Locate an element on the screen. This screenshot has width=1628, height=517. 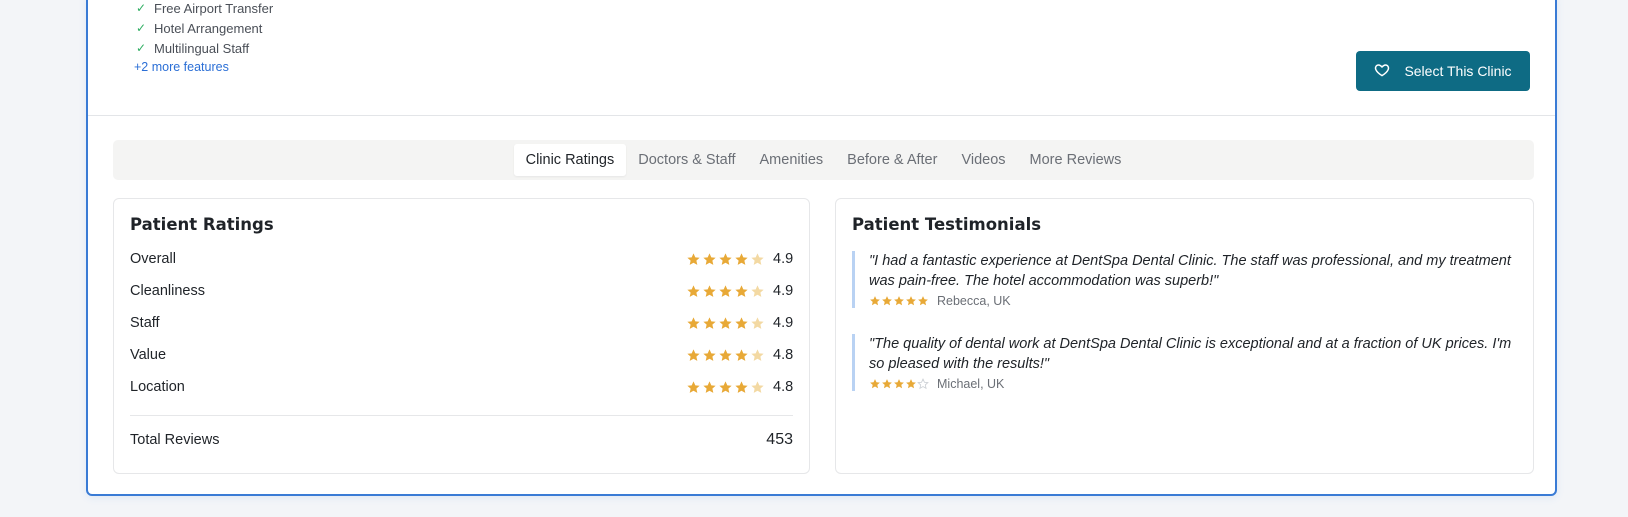
rating-label: Overall is located at coordinates (153, 259).